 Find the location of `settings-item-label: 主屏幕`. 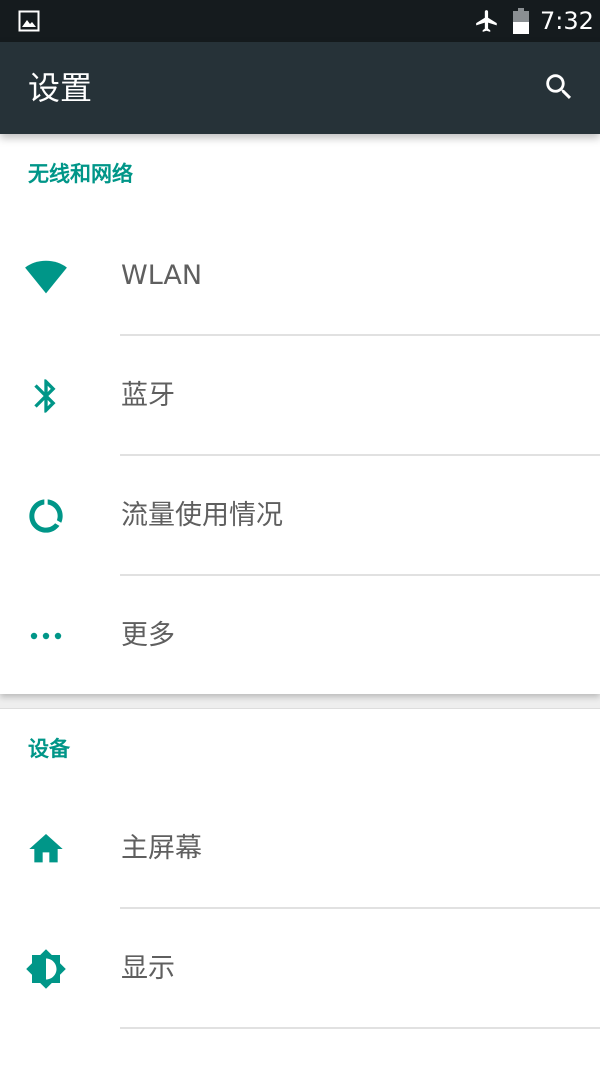

settings-item-label: 主屏幕 is located at coordinates (161, 848).